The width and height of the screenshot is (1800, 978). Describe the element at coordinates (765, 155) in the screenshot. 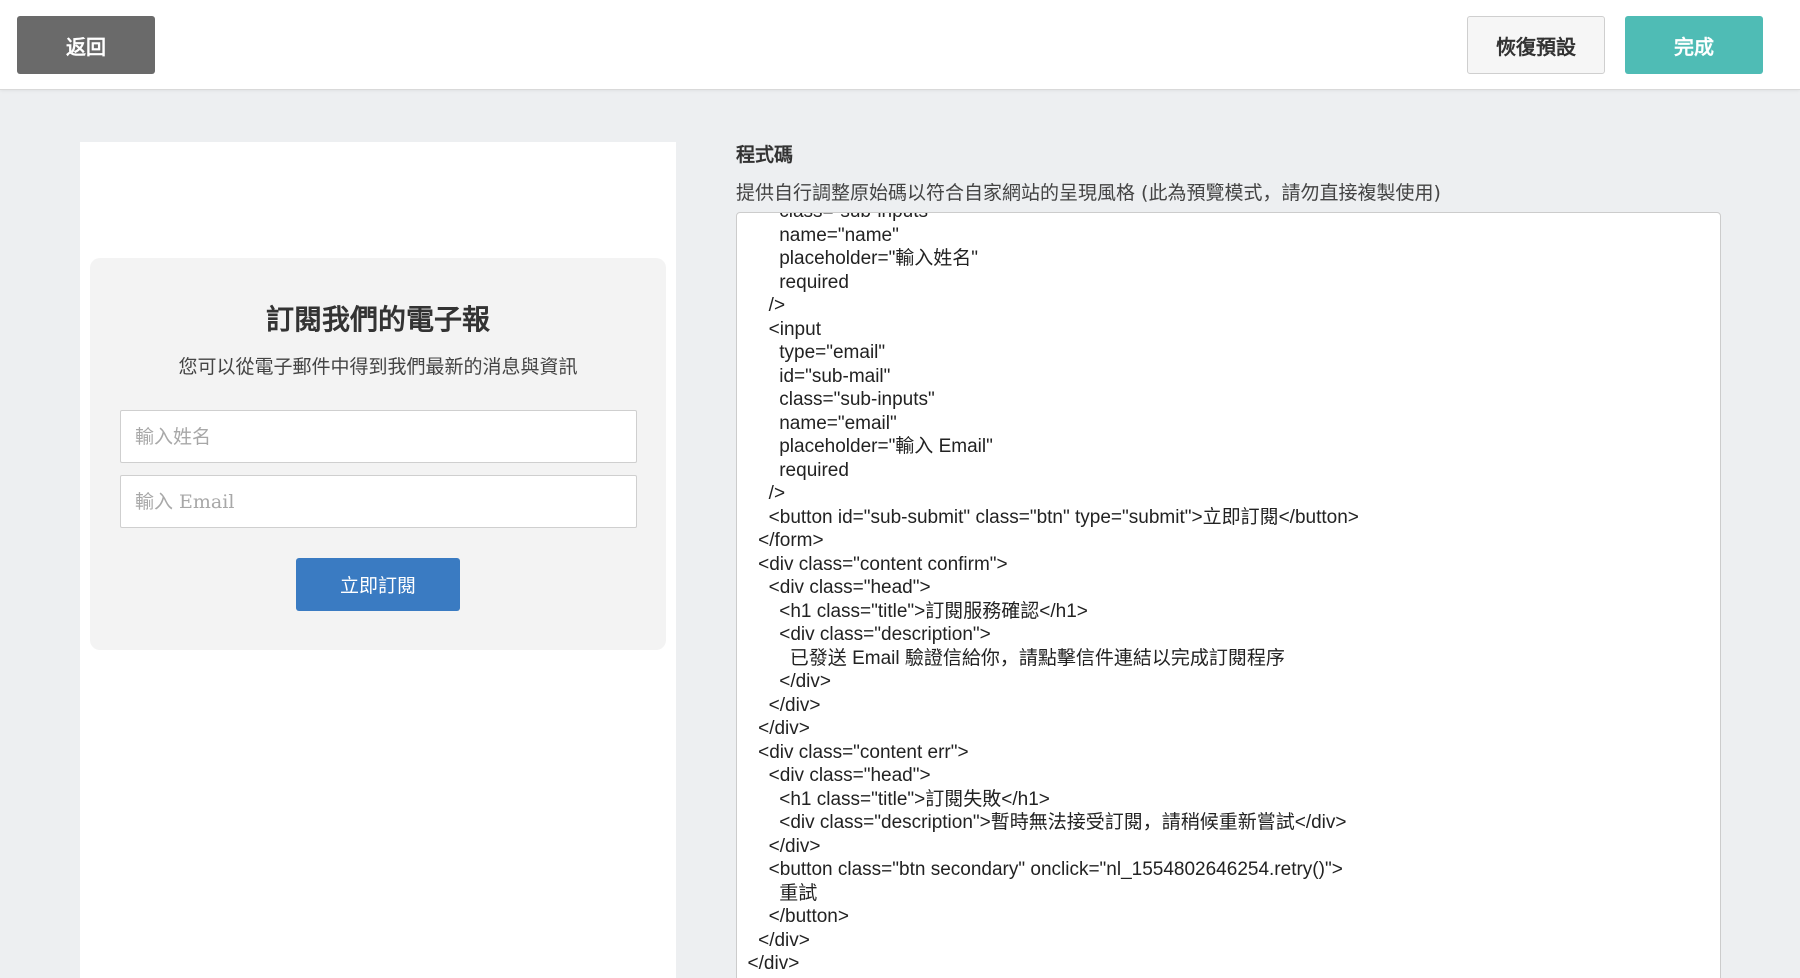

I see `code-label: 程式碼` at that location.